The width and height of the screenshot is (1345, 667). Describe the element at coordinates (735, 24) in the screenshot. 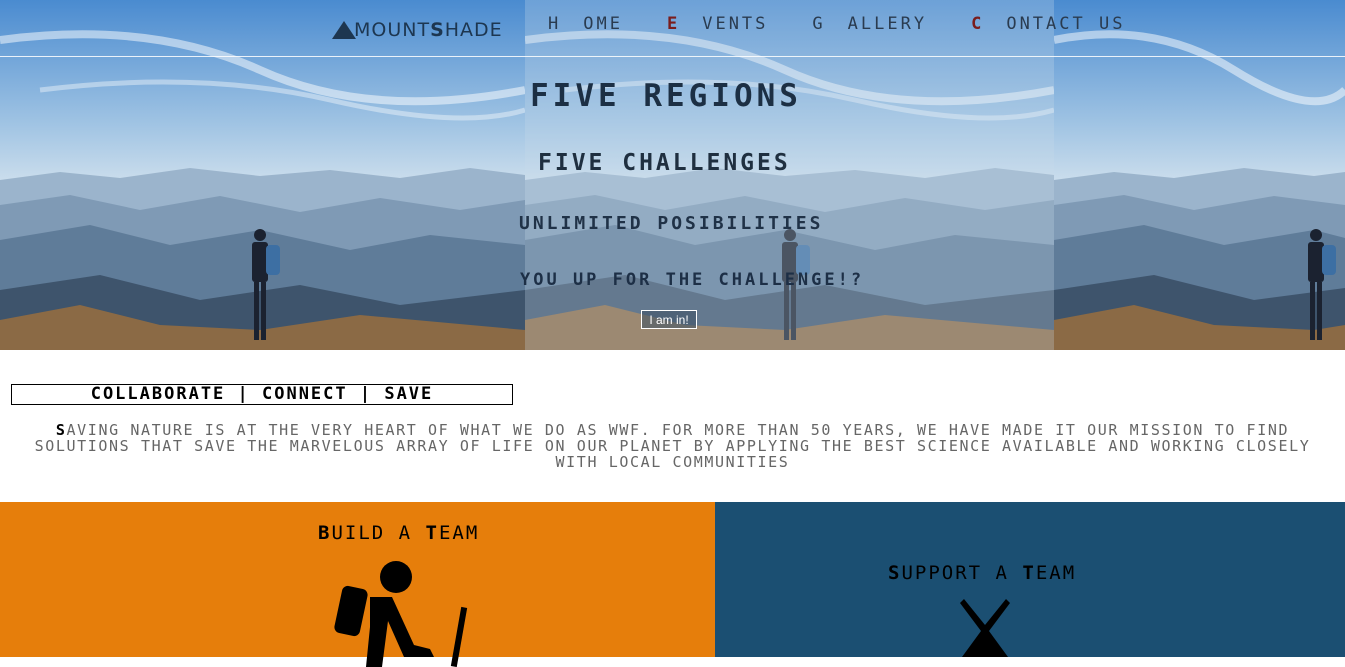

I see `nav-events-label: VENTS` at that location.